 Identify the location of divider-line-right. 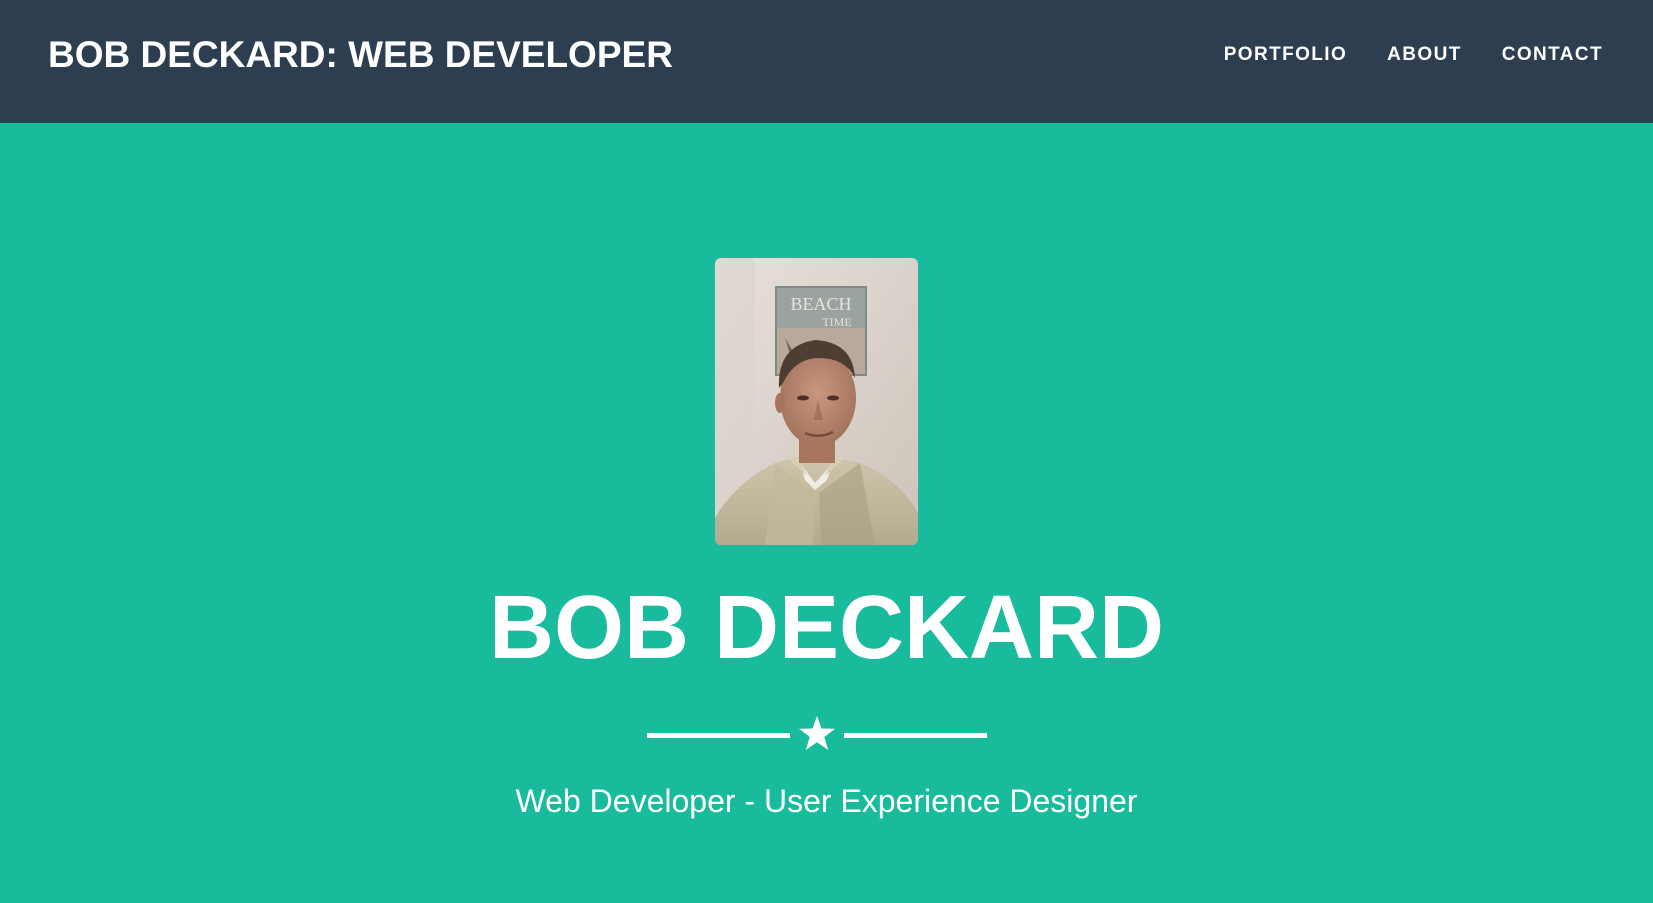
(915, 735).